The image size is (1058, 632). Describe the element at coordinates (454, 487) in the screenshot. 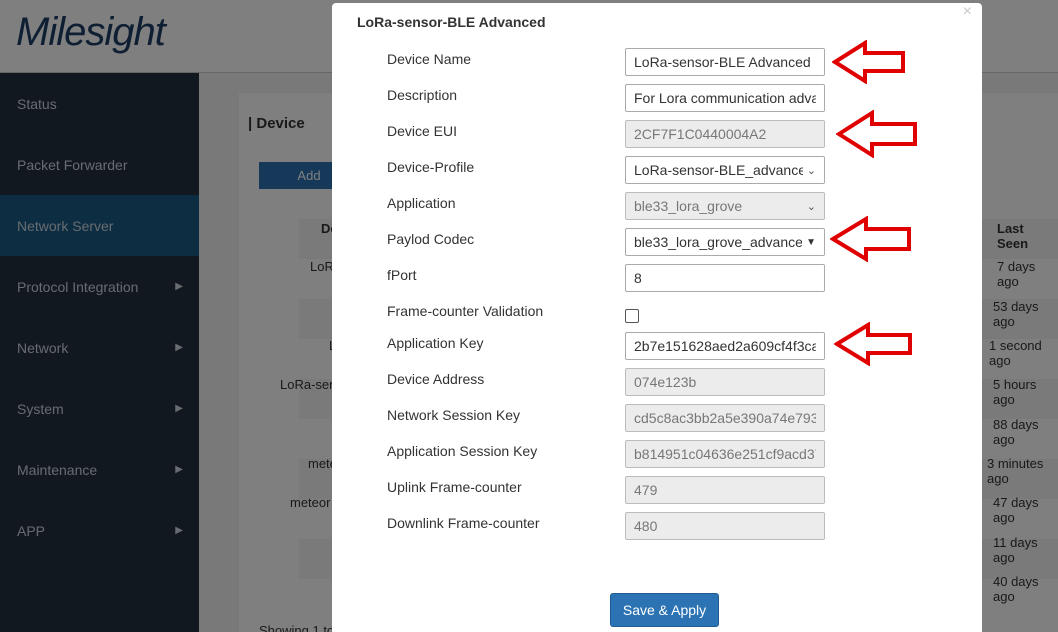

I see `uplink-frame-counter-label: Uplink Frame-counter` at that location.